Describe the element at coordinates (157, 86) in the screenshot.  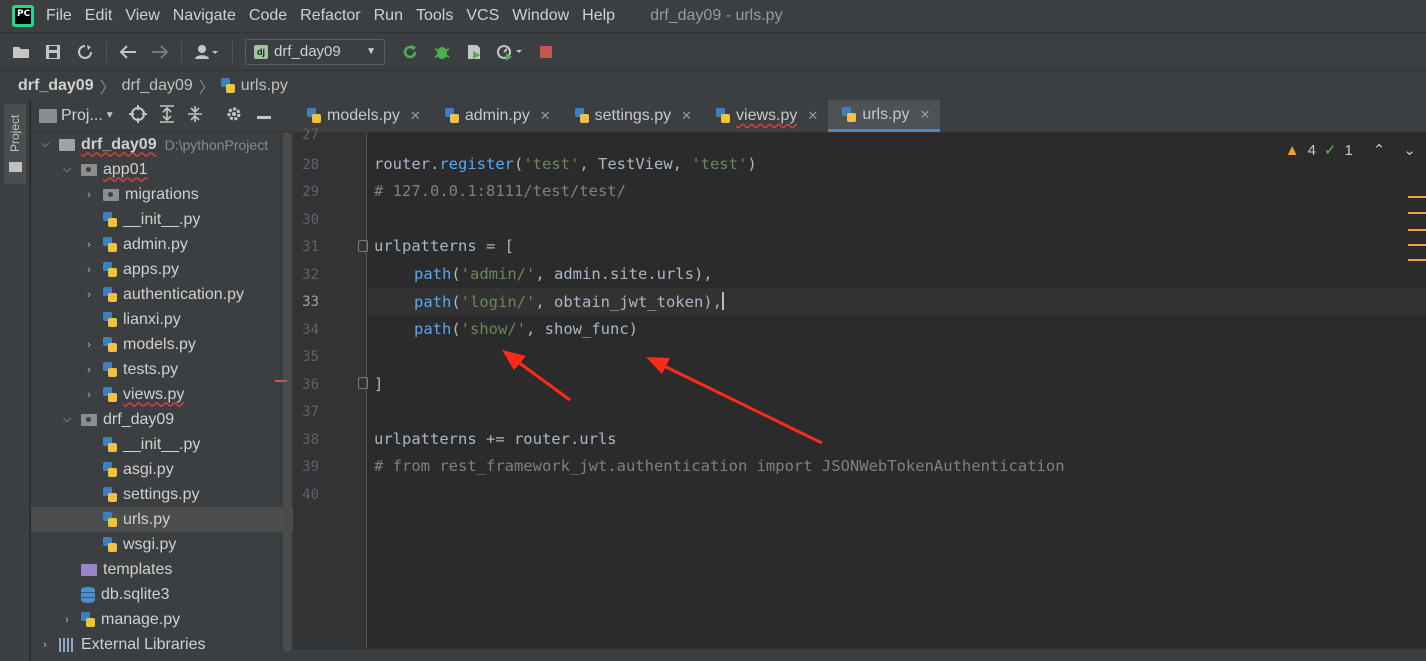
I see `breadcrumb-folder: drf_day09` at that location.